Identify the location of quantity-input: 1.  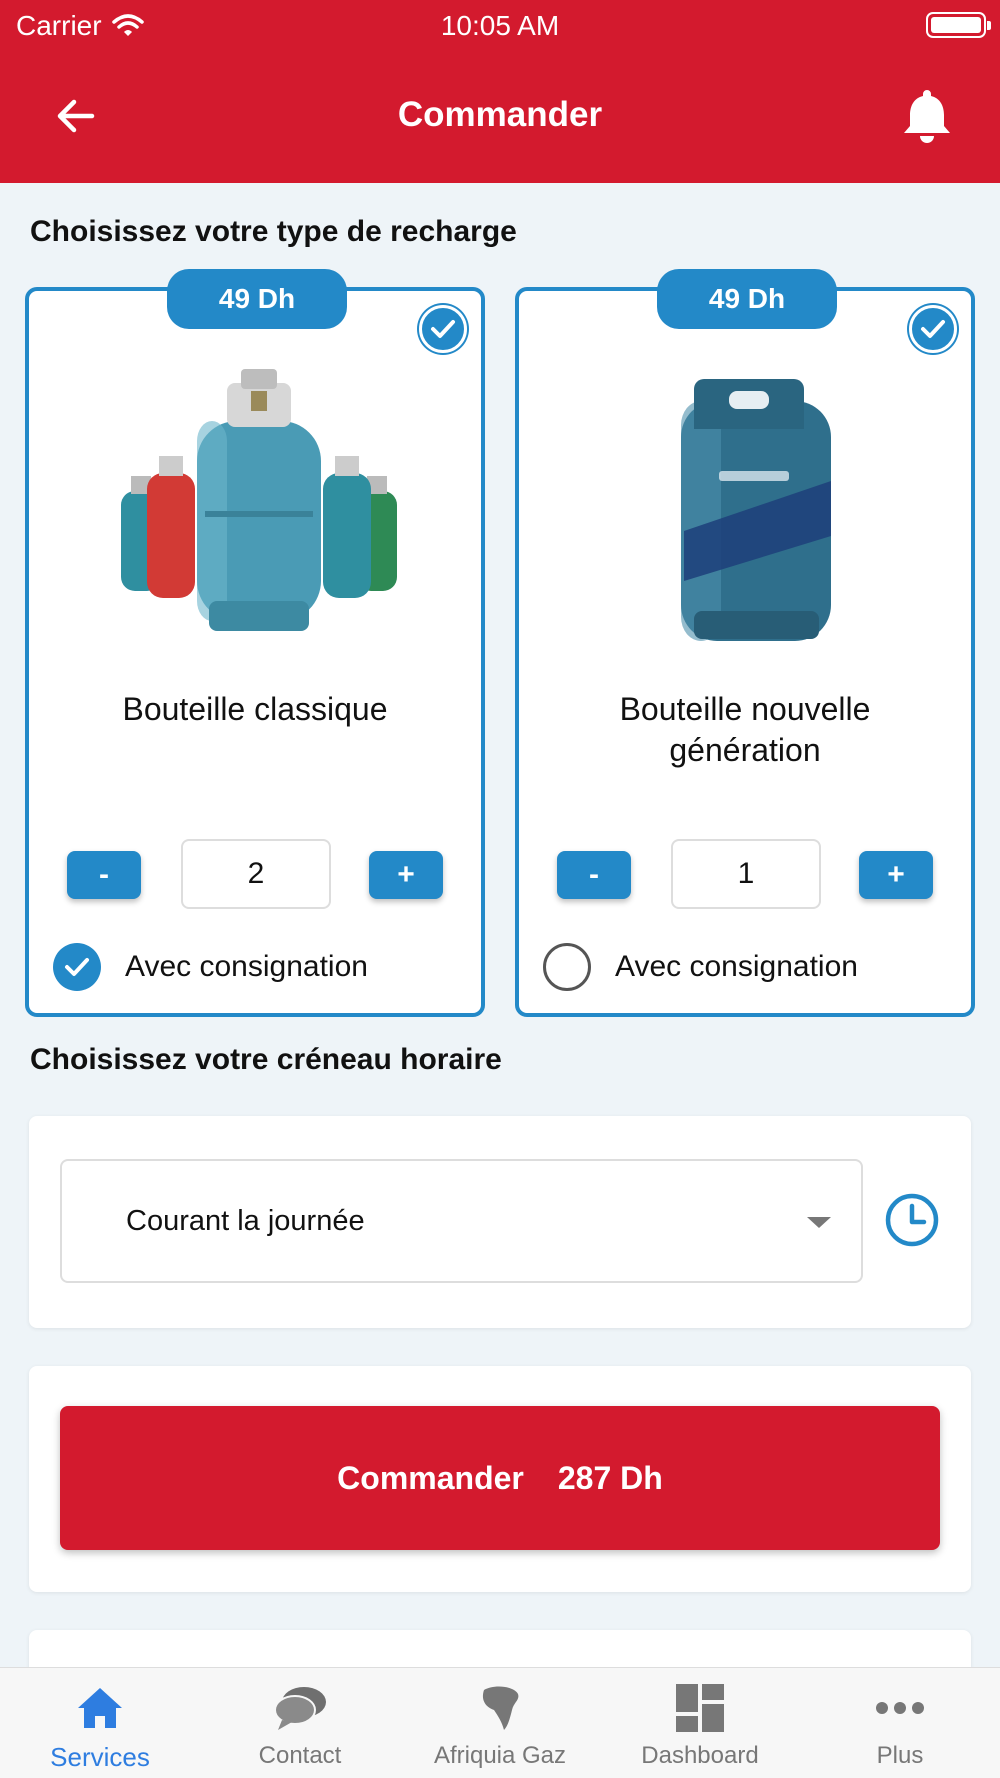
(746, 874).